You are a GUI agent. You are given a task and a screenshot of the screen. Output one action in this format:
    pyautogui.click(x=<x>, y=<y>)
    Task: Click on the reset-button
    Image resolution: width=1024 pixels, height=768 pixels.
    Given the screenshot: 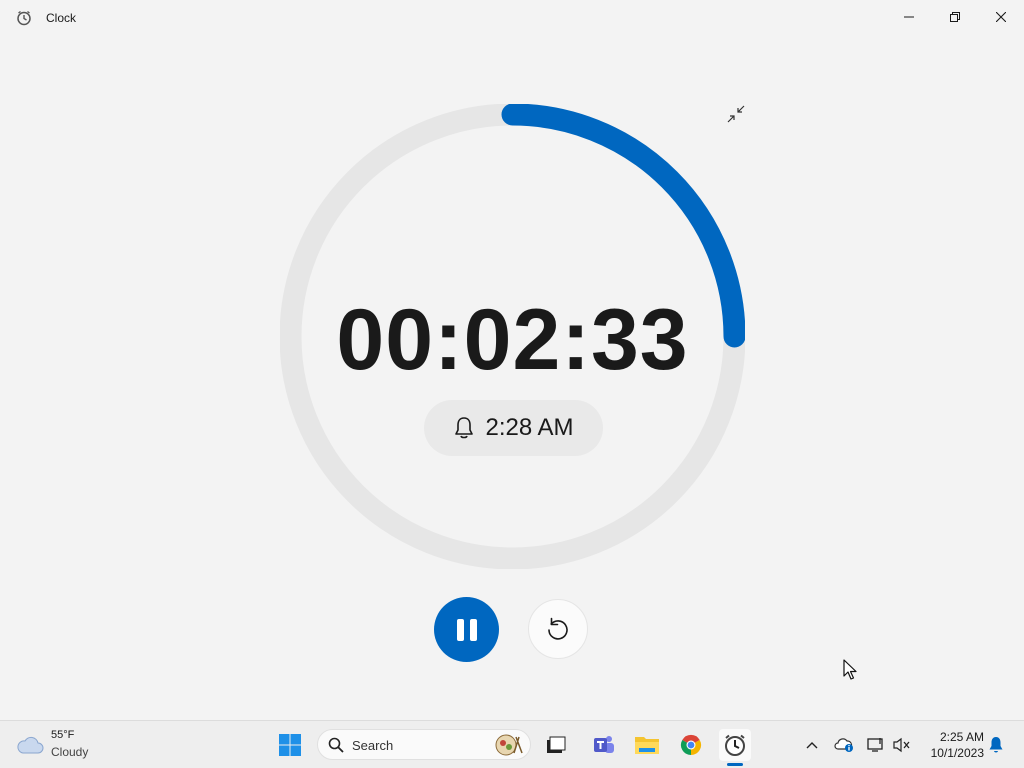 What is the action you would take?
    pyautogui.click(x=558, y=629)
    